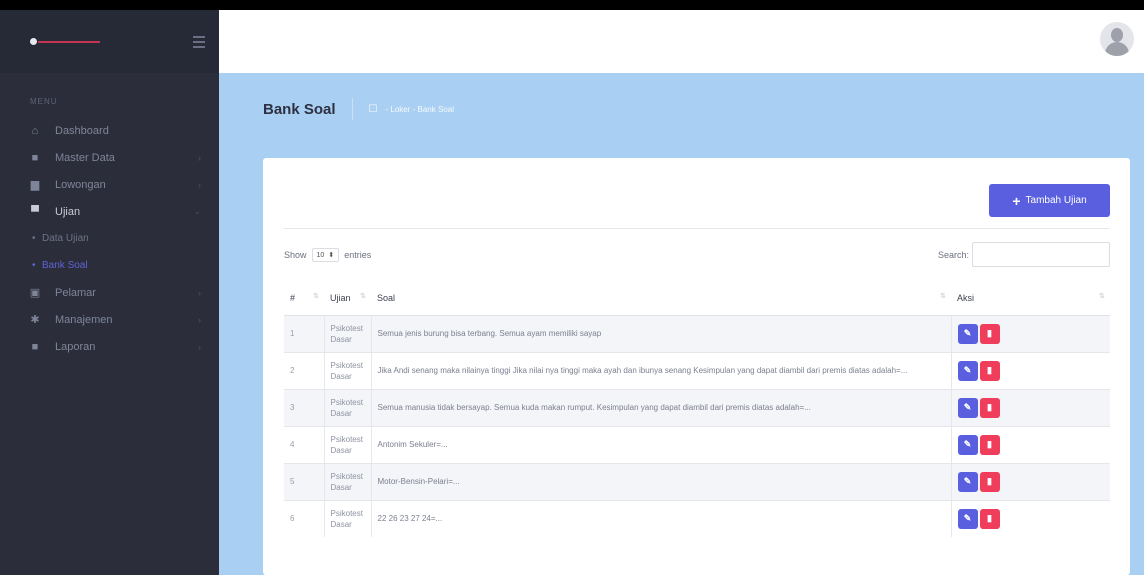 This screenshot has height=575, width=1144. What do you see at coordinates (1016, 200) in the screenshot?
I see `plus-icon: +` at bounding box center [1016, 200].